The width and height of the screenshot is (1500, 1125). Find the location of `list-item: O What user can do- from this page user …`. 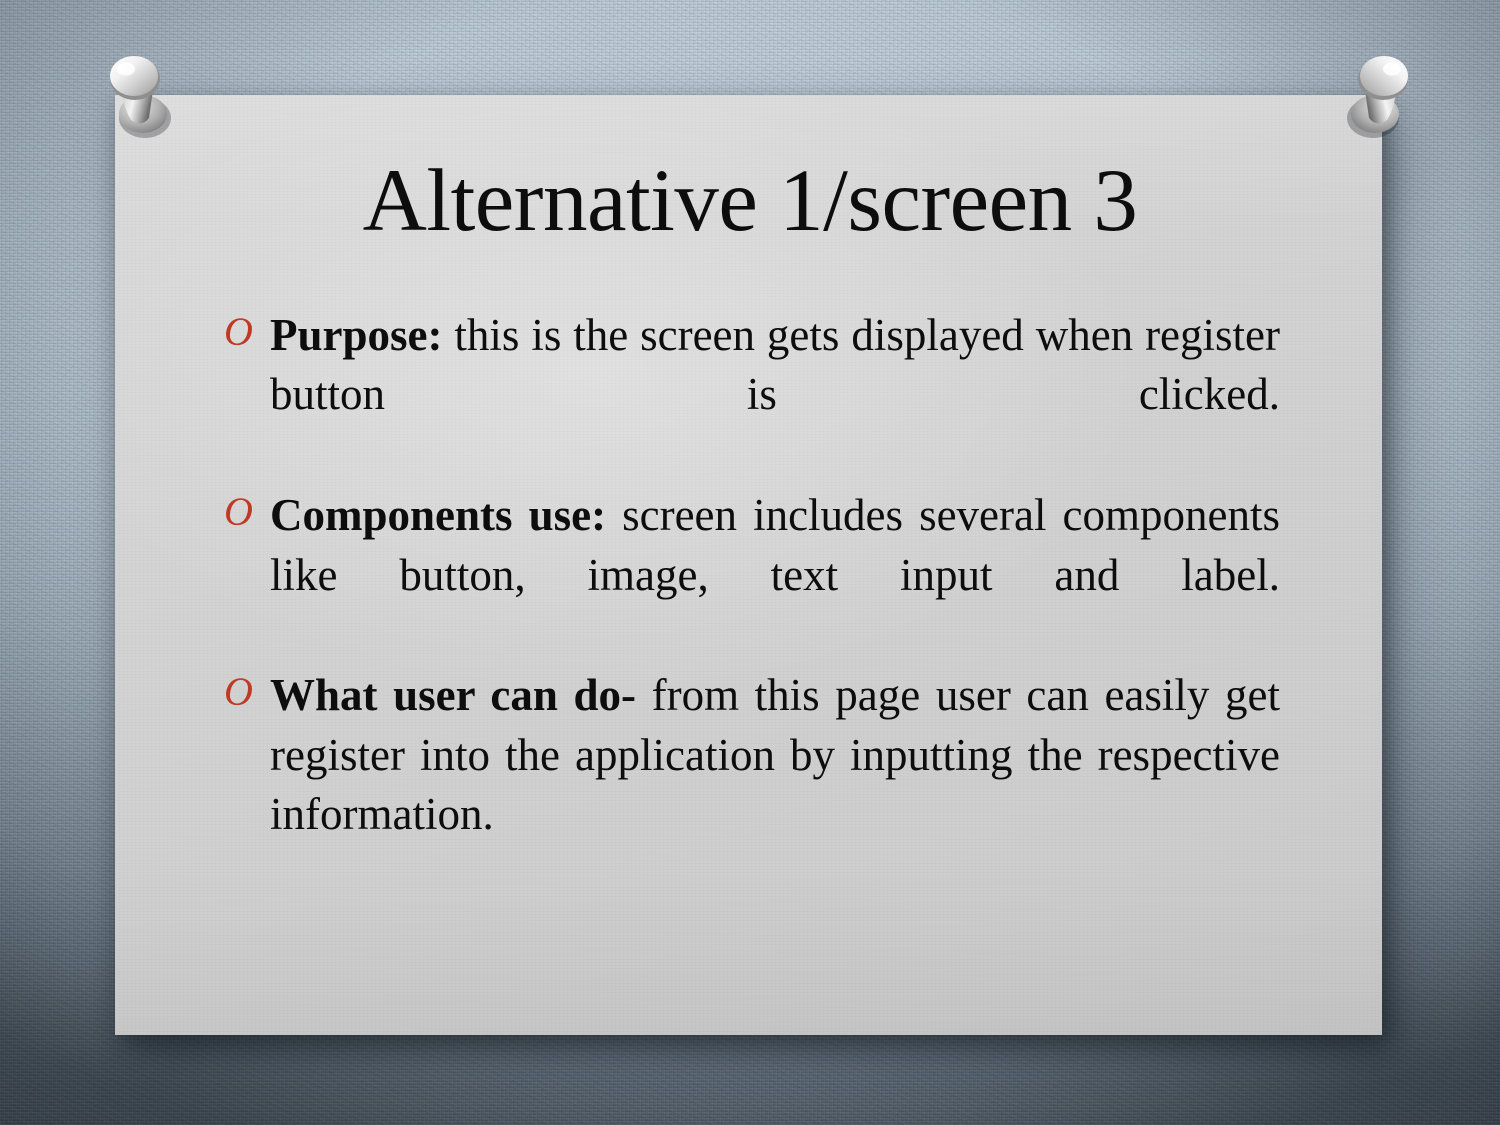

list-item: O What user can do- from this page user … is located at coordinates (751, 785).